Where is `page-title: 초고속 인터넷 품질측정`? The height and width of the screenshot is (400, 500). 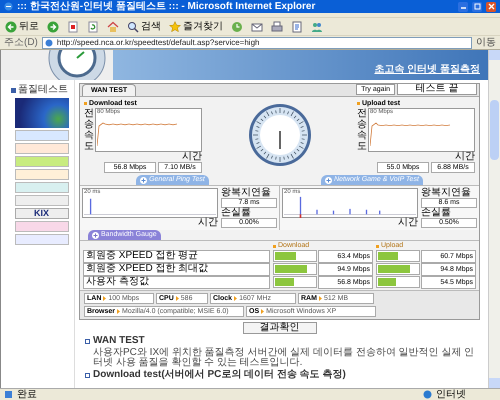 page-title: 초고속 인터넷 품질측정 is located at coordinates (427, 70).